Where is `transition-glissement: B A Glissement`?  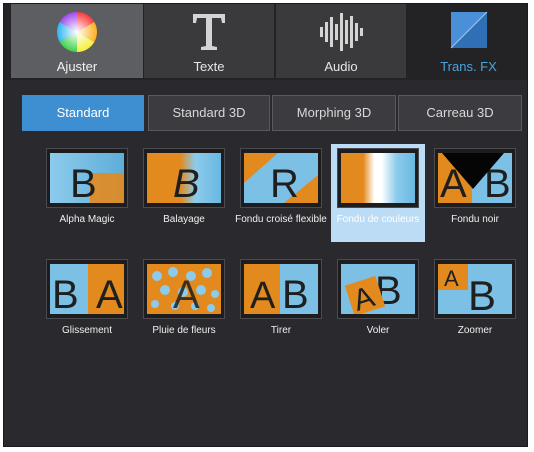
transition-glissement: B A Glissement is located at coordinates (87, 304).